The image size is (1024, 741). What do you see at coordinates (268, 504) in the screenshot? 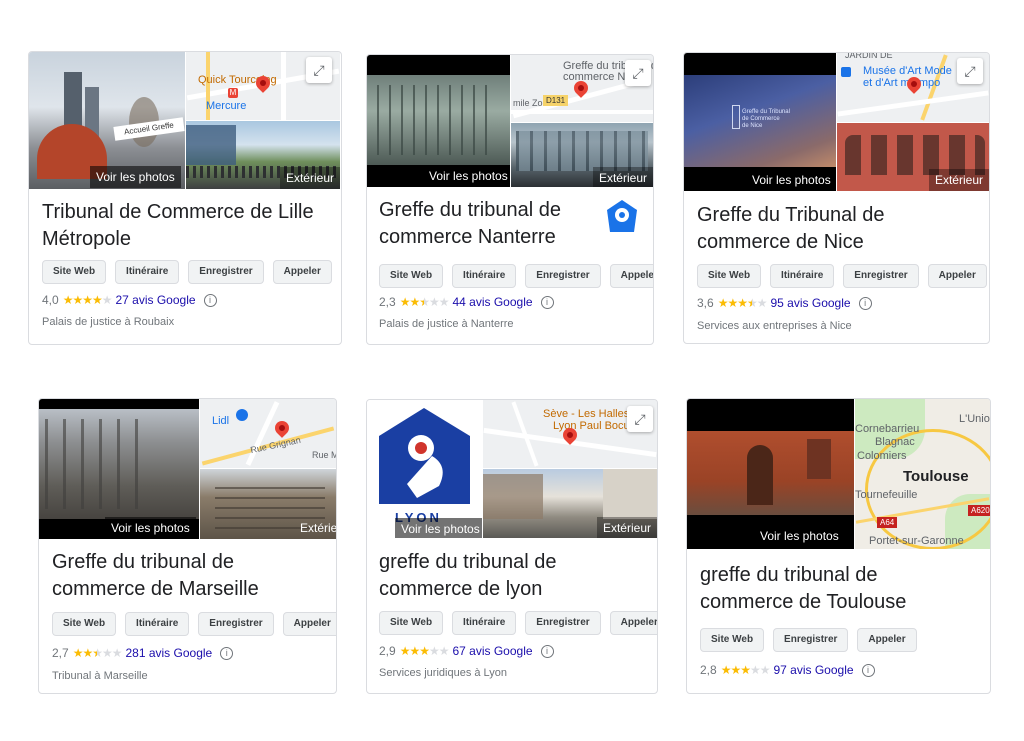
I see `exterior-photo: Extérie` at bounding box center [268, 504].